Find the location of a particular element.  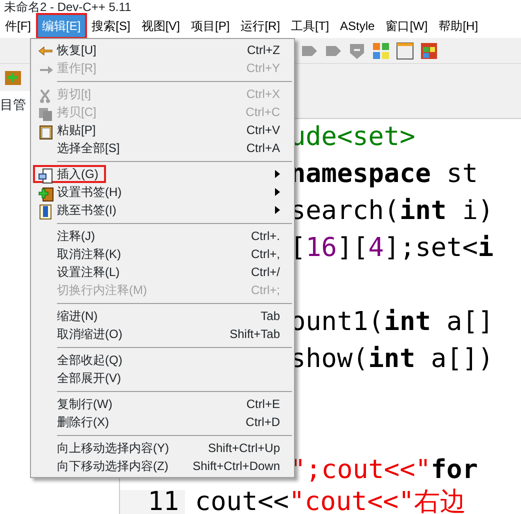

menu-item: 运行[R] is located at coordinates (260, 26).